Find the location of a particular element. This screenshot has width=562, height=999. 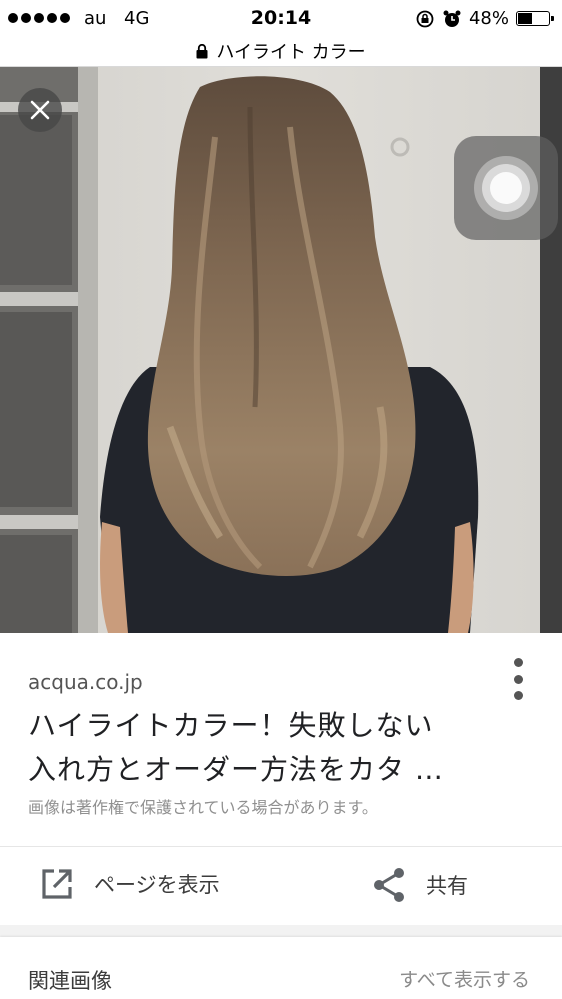

more-vert-icon is located at coordinates (518, 662).